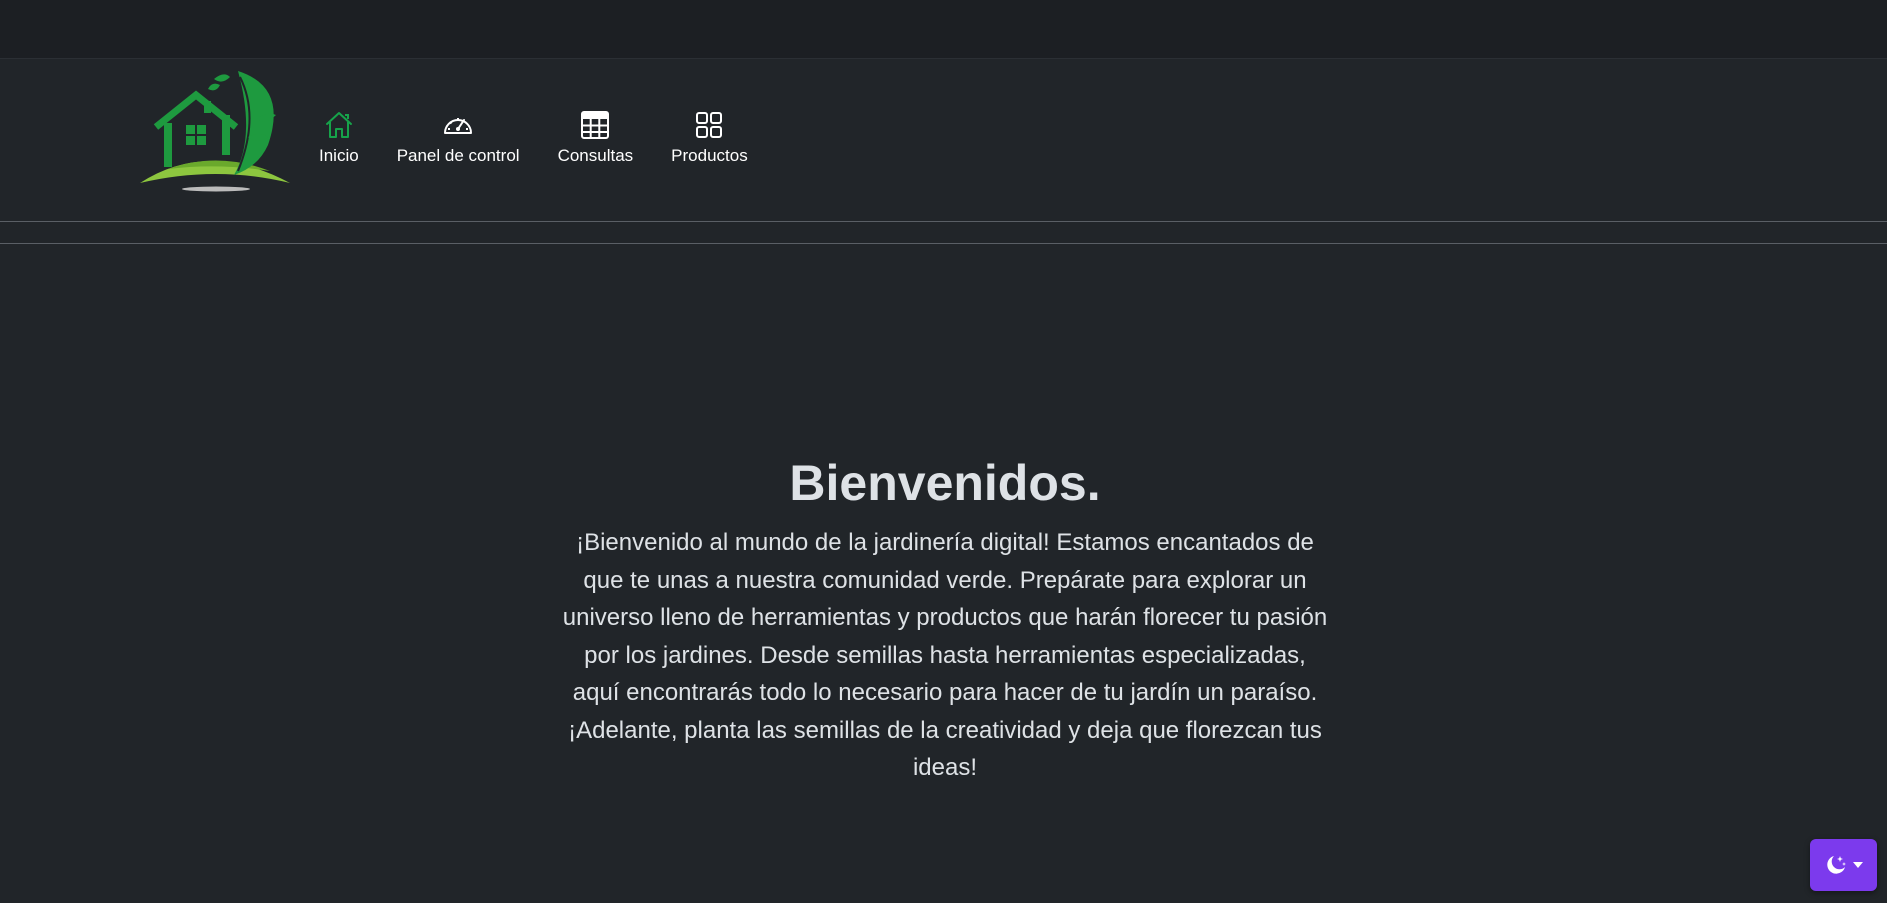 This screenshot has height=903, width=1887. I want to click on house-leaf-logo-icon, so click(215, 131).